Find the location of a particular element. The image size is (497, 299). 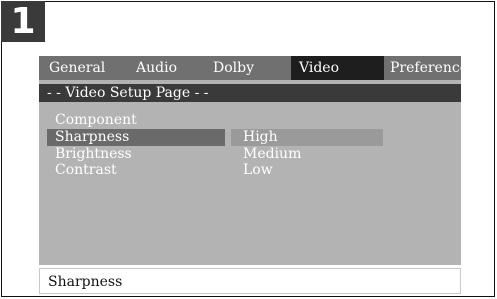

page-title-bar: - - Video Setup Page - - is located at coordinates (250, 93).